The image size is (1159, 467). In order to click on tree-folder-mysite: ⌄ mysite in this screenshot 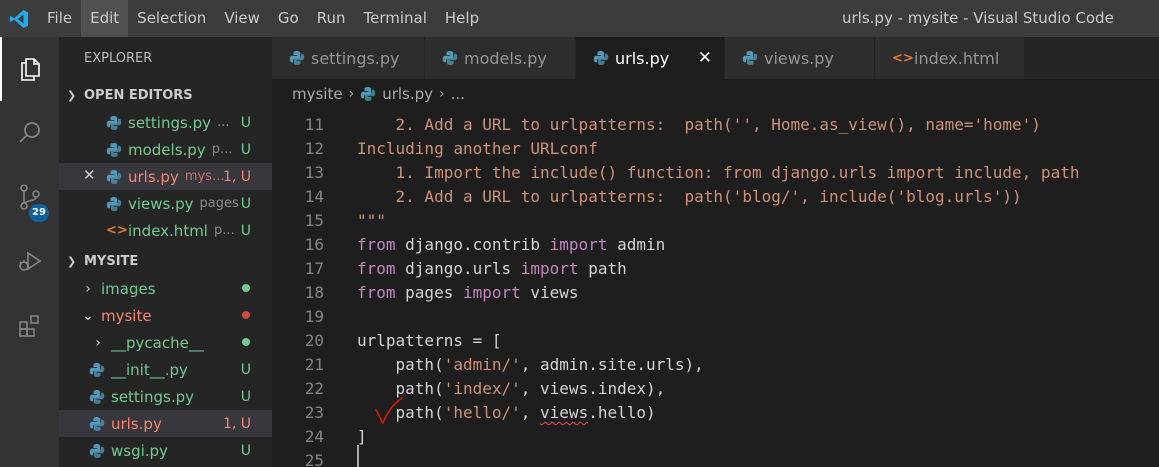, I will do `click(165, 315)`.